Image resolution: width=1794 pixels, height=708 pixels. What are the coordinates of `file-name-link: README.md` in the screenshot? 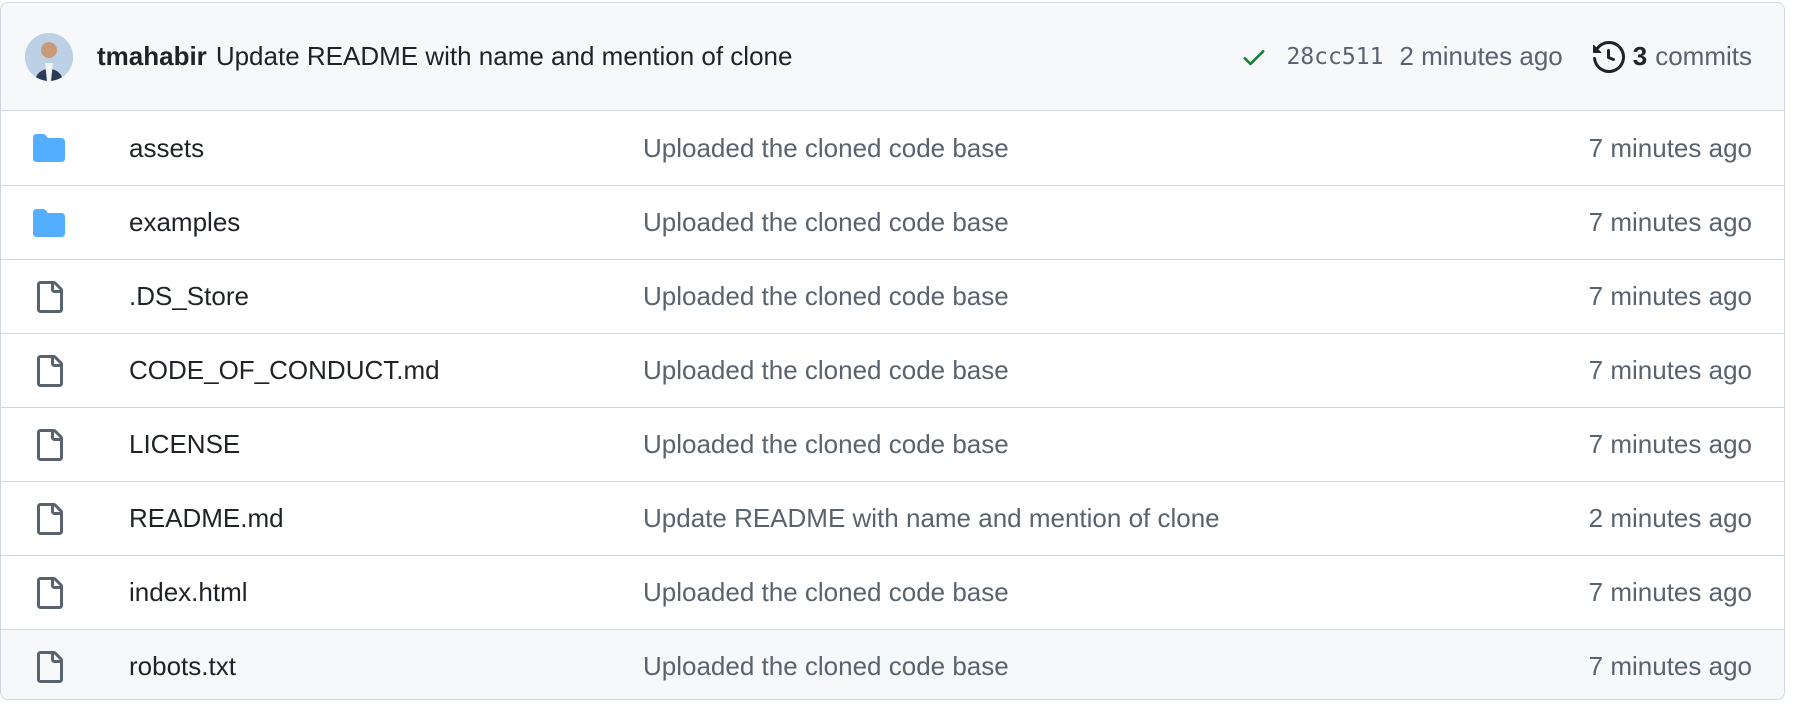 It's located at (386, 518).